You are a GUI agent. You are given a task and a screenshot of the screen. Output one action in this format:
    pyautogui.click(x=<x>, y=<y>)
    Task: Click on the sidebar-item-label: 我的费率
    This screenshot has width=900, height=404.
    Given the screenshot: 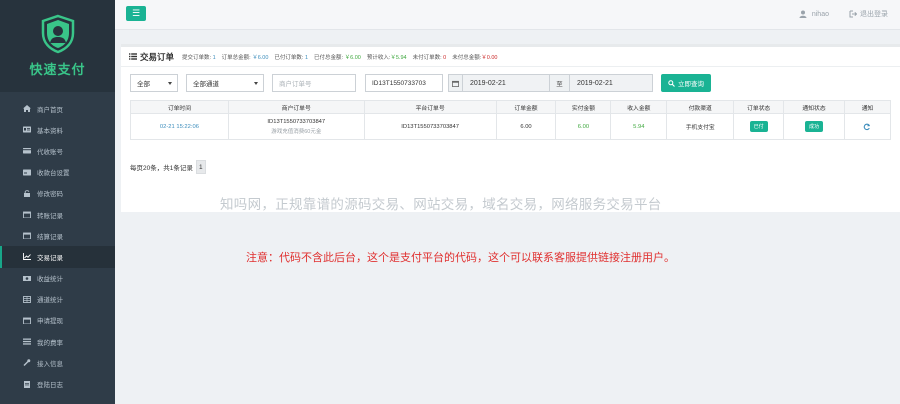 What is the action you would take?
    pyautogui.click(x=50, y=342)
    